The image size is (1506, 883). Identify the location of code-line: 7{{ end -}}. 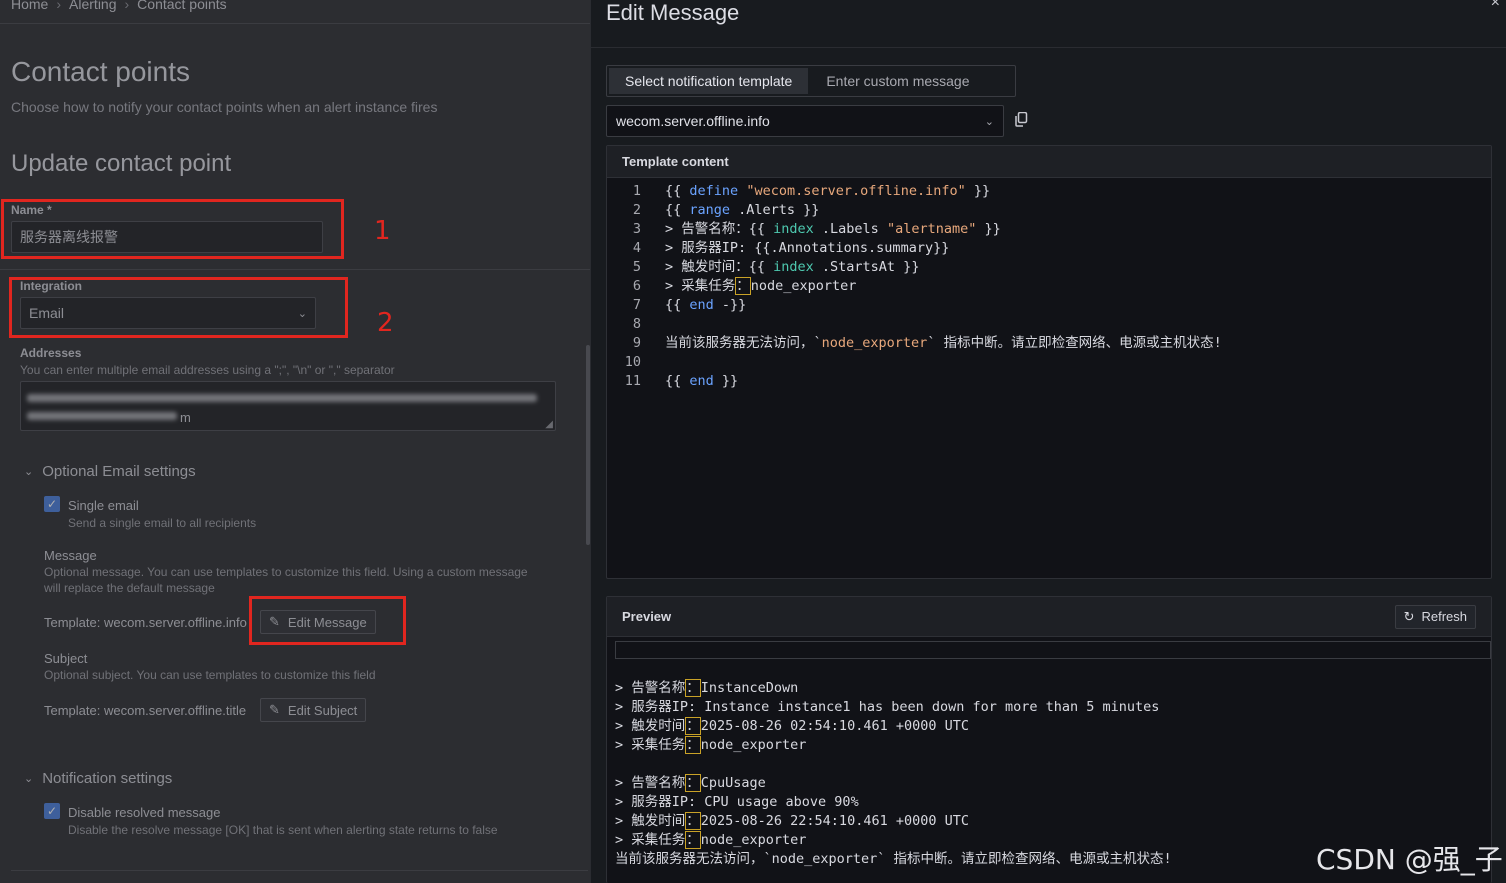
(689, 305).